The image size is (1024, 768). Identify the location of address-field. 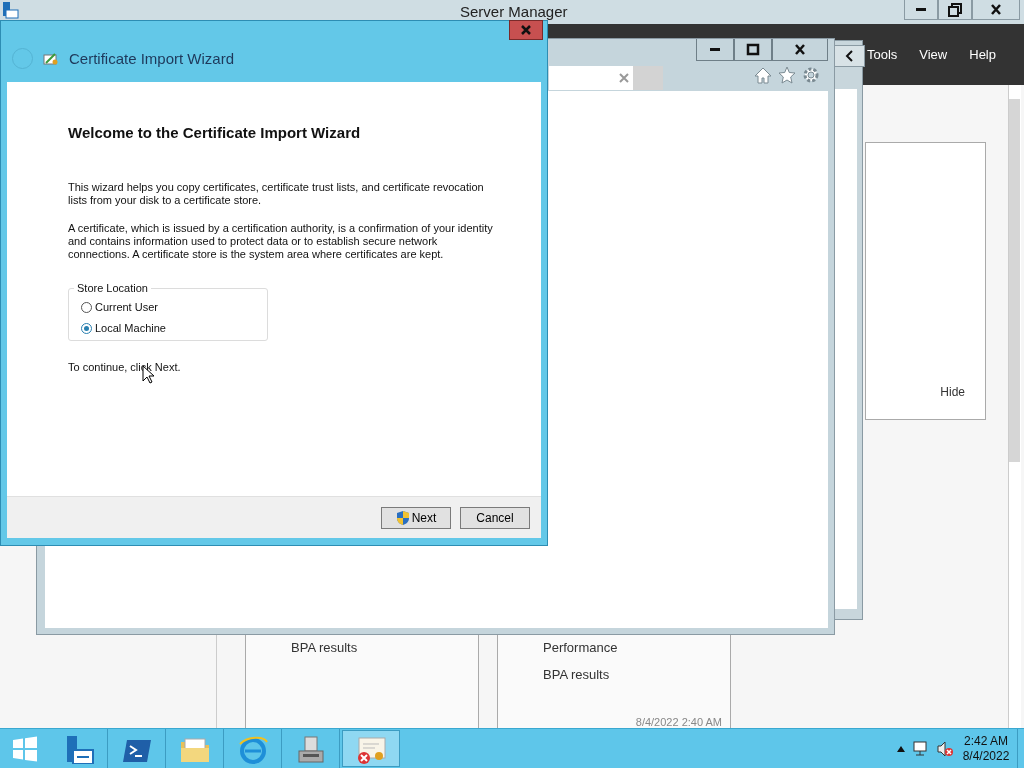
(591, 78).